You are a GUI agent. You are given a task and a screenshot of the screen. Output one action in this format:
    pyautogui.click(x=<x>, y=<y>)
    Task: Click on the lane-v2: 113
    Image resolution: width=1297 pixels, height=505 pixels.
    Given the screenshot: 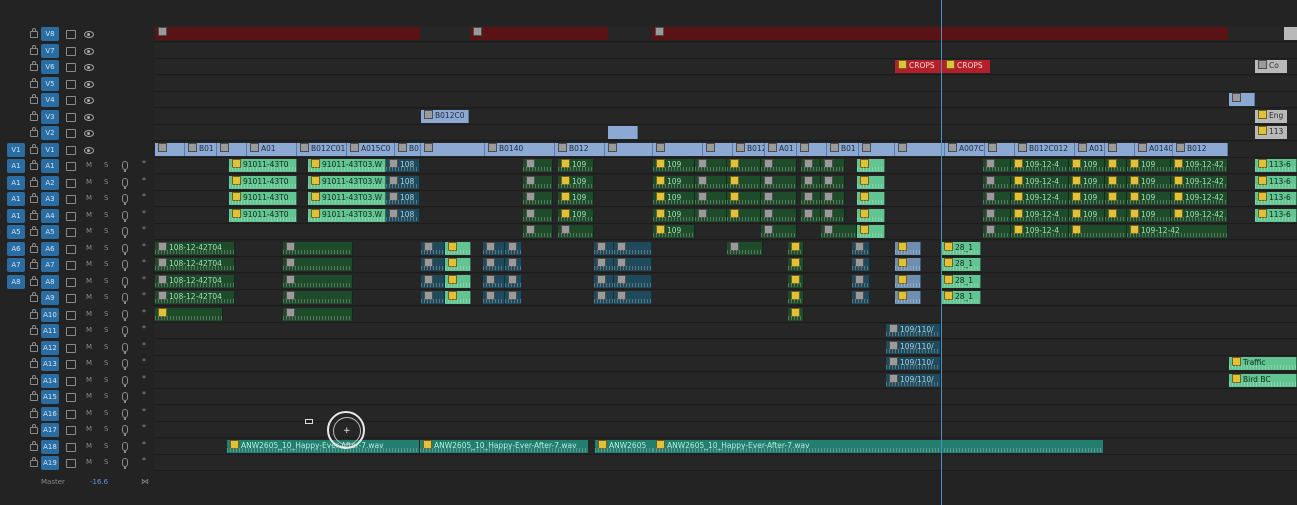 What is the action you would take?
    pyautogui.click(x=725, y=133)
    